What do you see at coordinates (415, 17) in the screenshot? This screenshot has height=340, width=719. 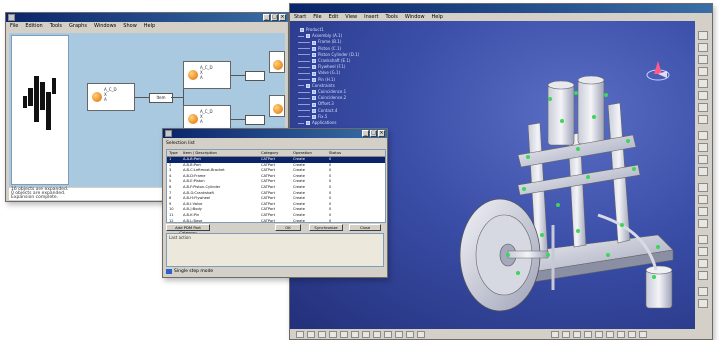 I see `menu-window: Window` at bounding box center [415, 17].